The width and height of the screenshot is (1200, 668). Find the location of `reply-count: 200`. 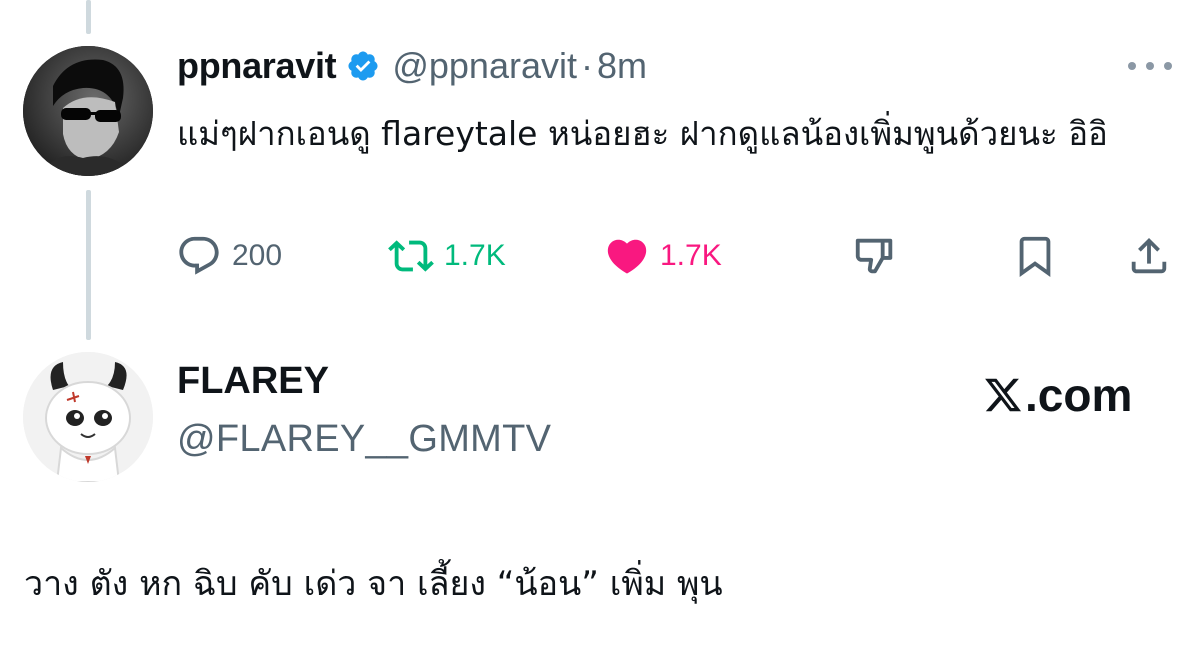

reply-count: 200 is located at coordinates (257, 255).